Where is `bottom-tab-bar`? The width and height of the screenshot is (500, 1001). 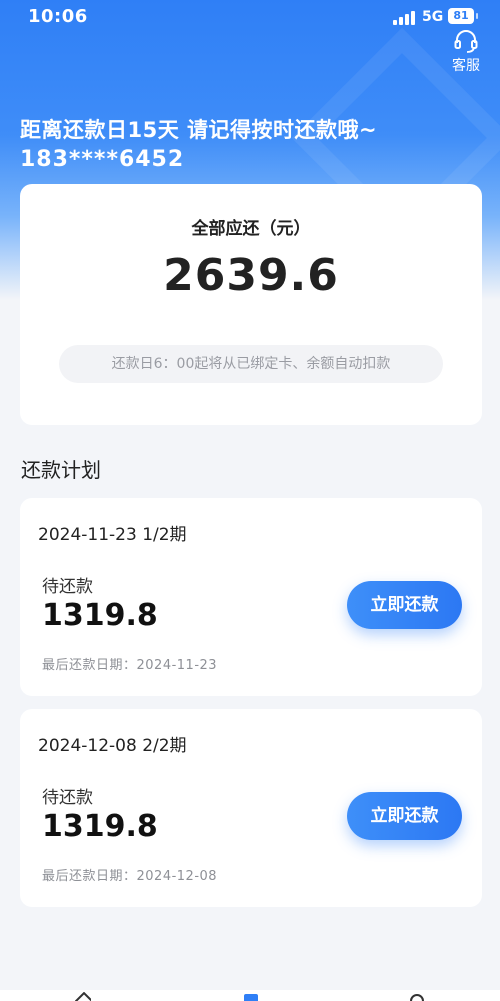 bottom-tab-bar is located at coordinates (250, 995).